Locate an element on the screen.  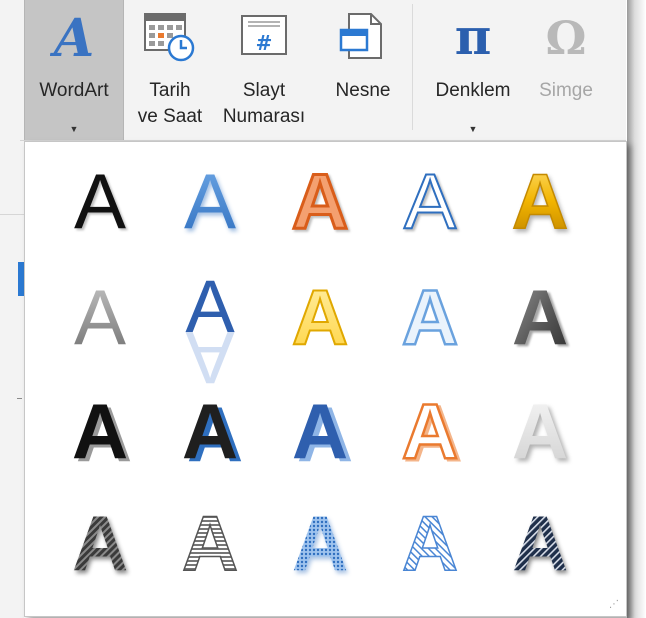
wordart-label: WordArt is located at coordinates (74, 90).